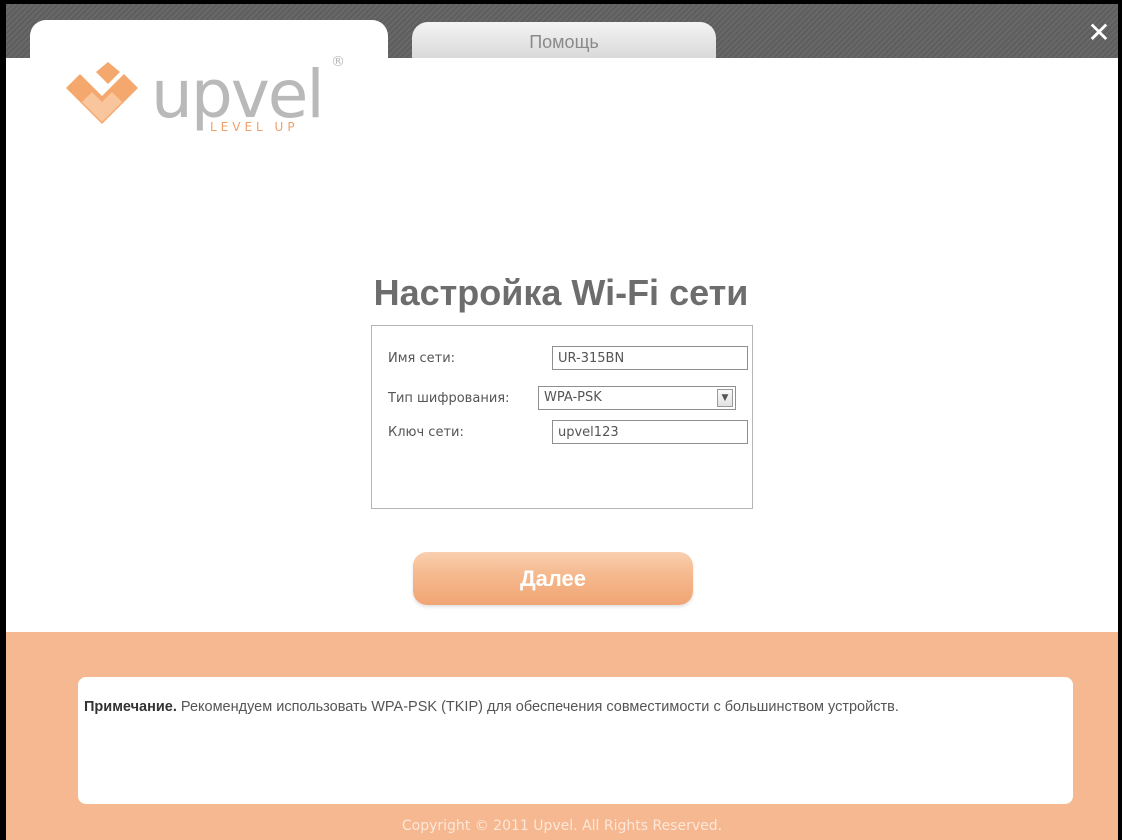 The height and width of the screenshot is (840, 1122). I want to click on network-name-field, so click(650, 358).